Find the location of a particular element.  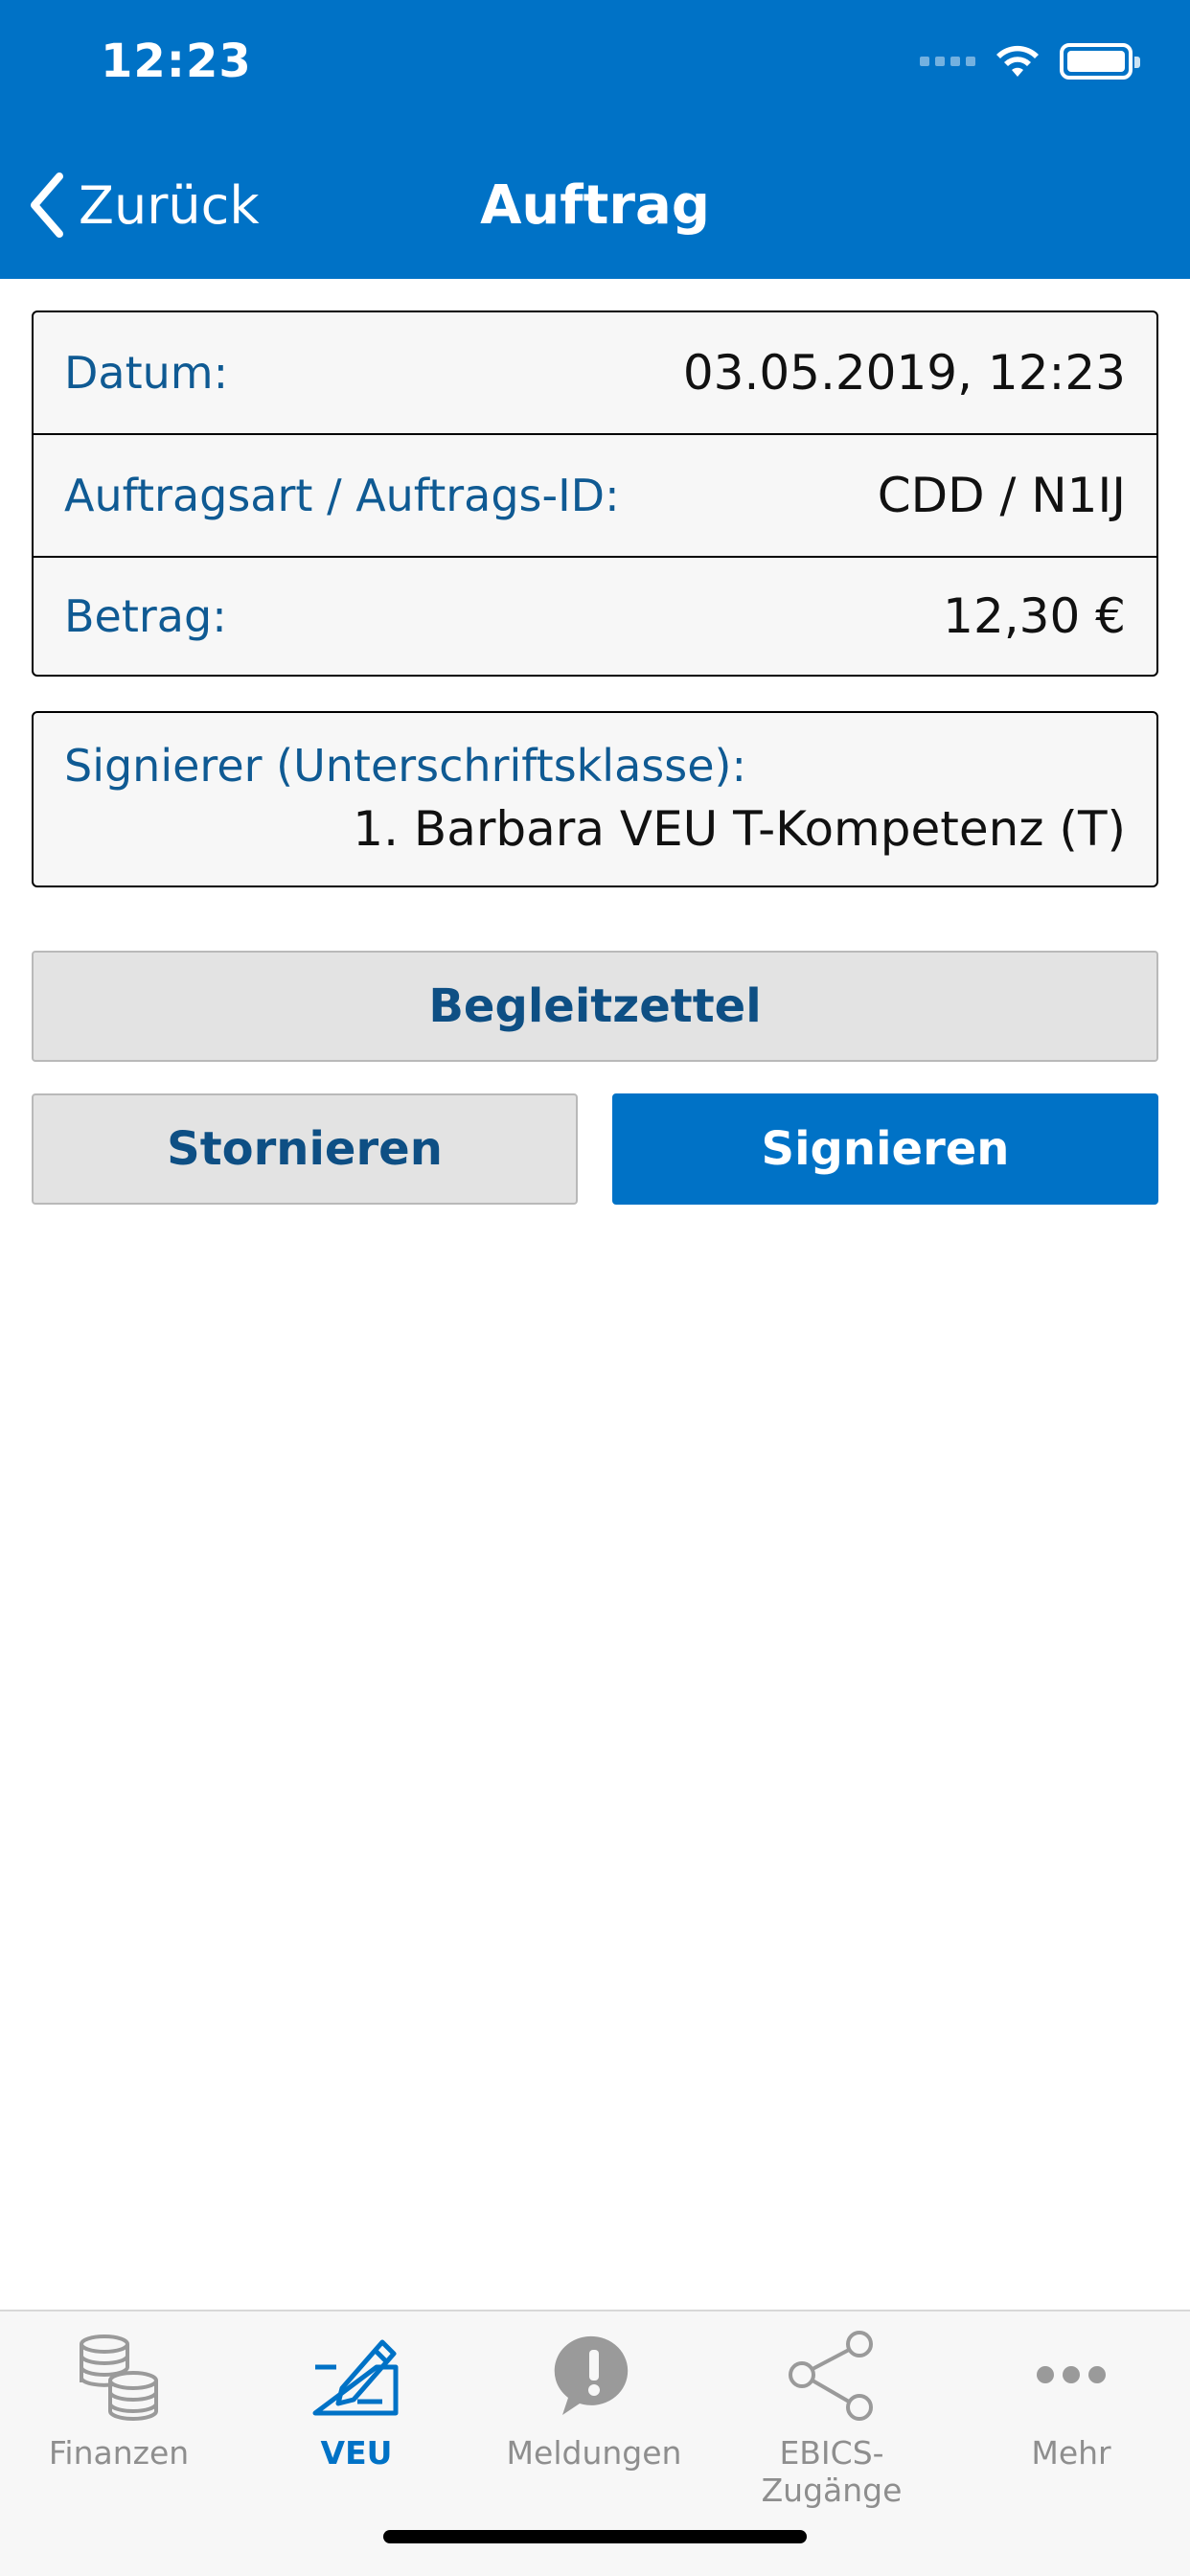

detail-value: 12,30 € is located at coordinates (1035, 616).